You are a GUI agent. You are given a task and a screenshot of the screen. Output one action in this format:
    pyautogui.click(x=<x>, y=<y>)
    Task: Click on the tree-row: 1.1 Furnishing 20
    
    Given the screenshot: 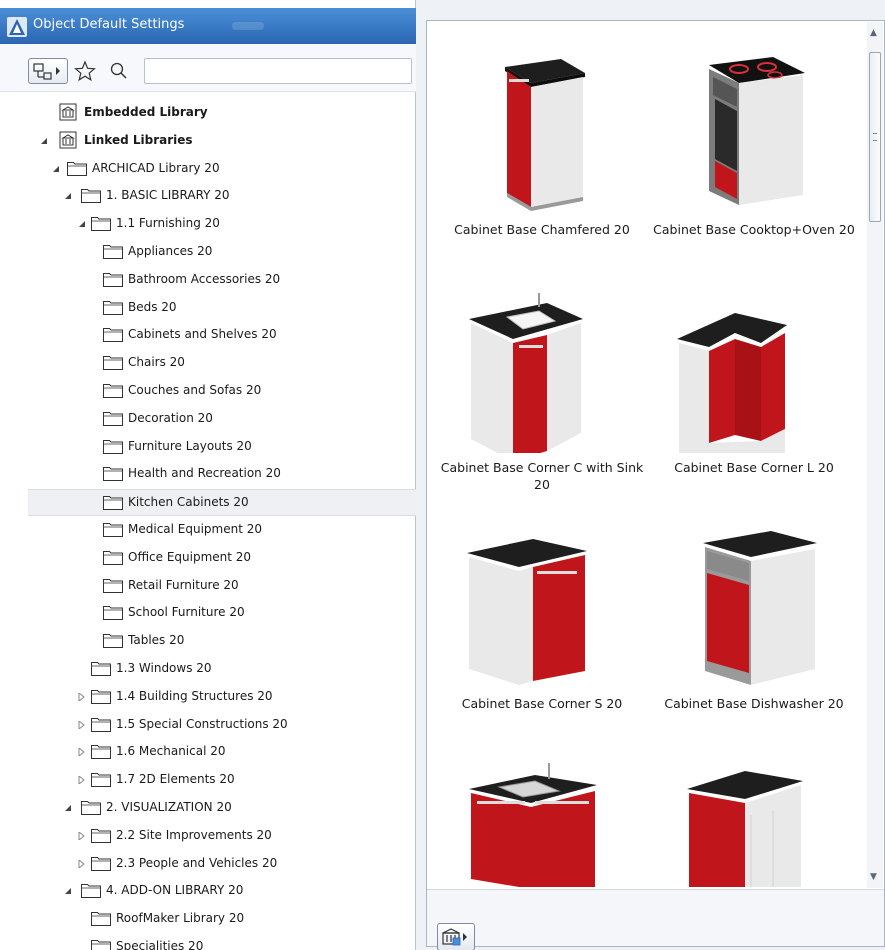 What is the action you would take?
    pyautogui.click(x=208, y=224)
    